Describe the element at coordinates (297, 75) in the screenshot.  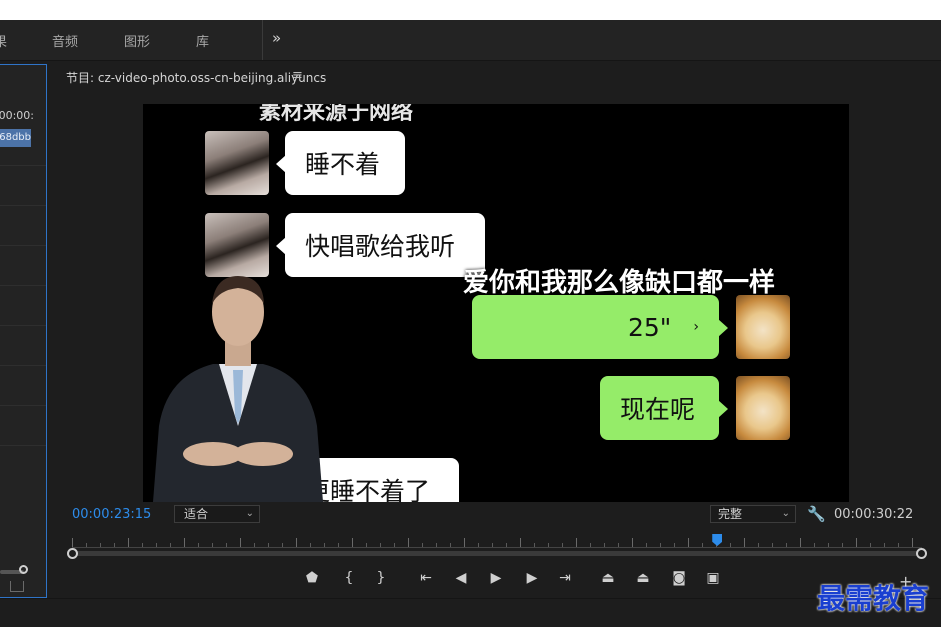
I see `panel-menu-icon: ≡` at that location.